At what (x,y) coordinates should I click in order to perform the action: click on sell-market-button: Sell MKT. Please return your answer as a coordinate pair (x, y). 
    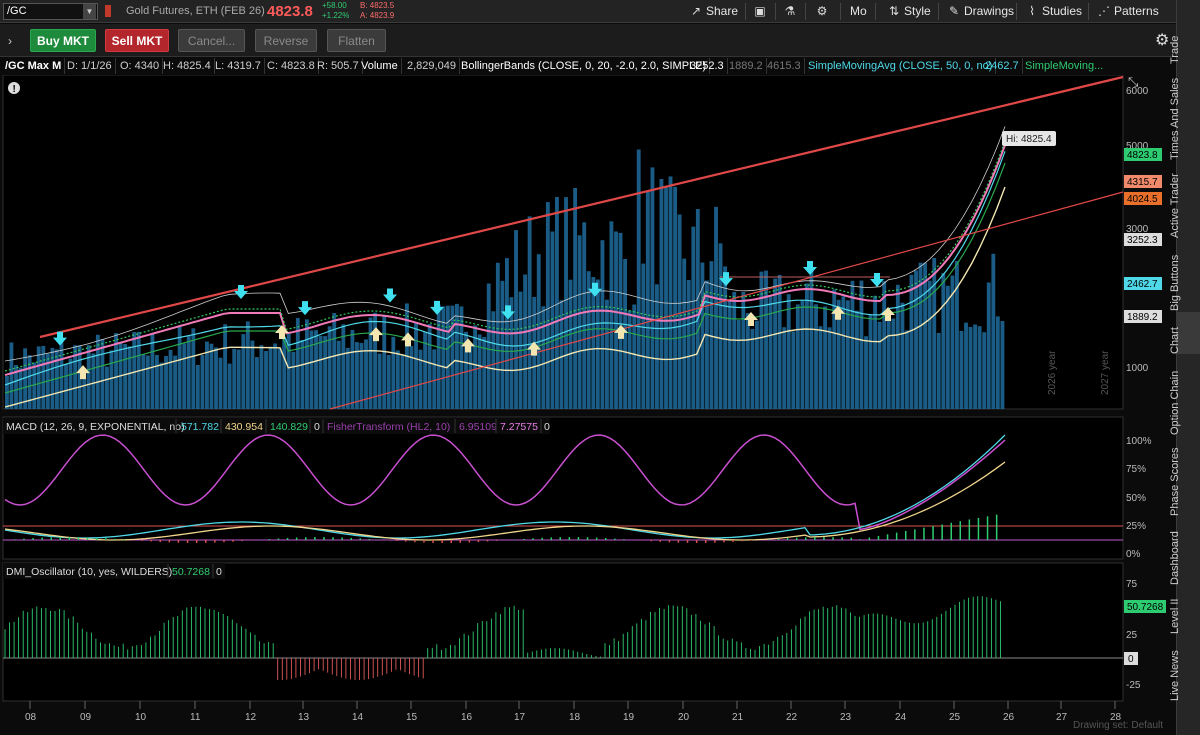
    Looking at the image, I should click on (137, 40).